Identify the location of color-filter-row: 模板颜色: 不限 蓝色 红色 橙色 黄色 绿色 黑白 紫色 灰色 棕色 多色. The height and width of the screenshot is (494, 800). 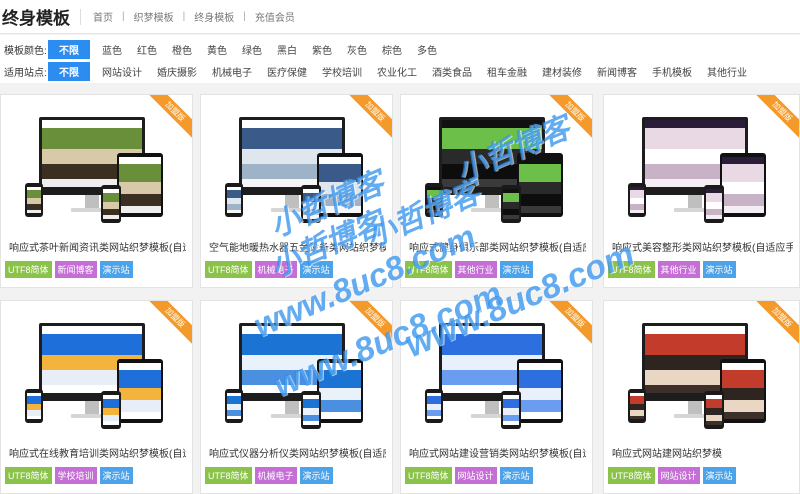
(228, 49).